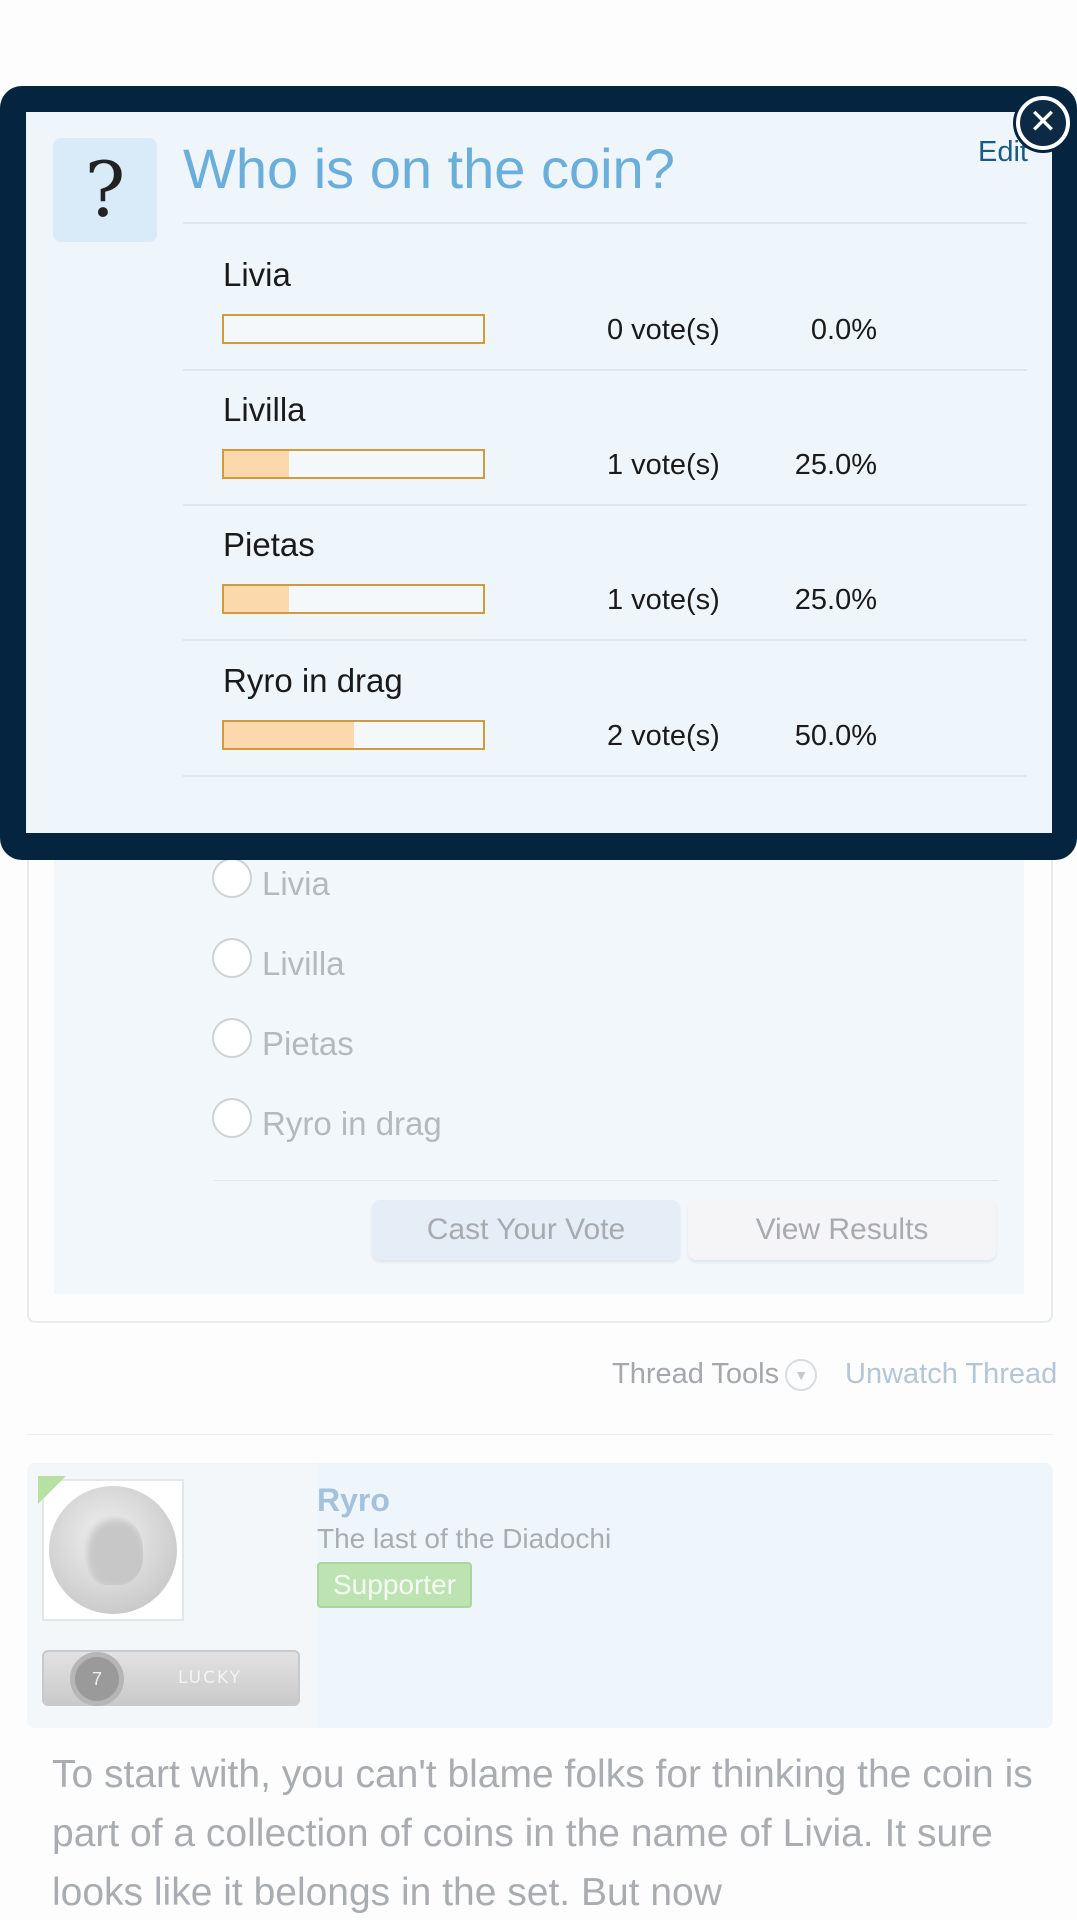  Describe the element at coordinates (303, 963) in the screenshot. I see `poll-option-label: Livilla` at that location.